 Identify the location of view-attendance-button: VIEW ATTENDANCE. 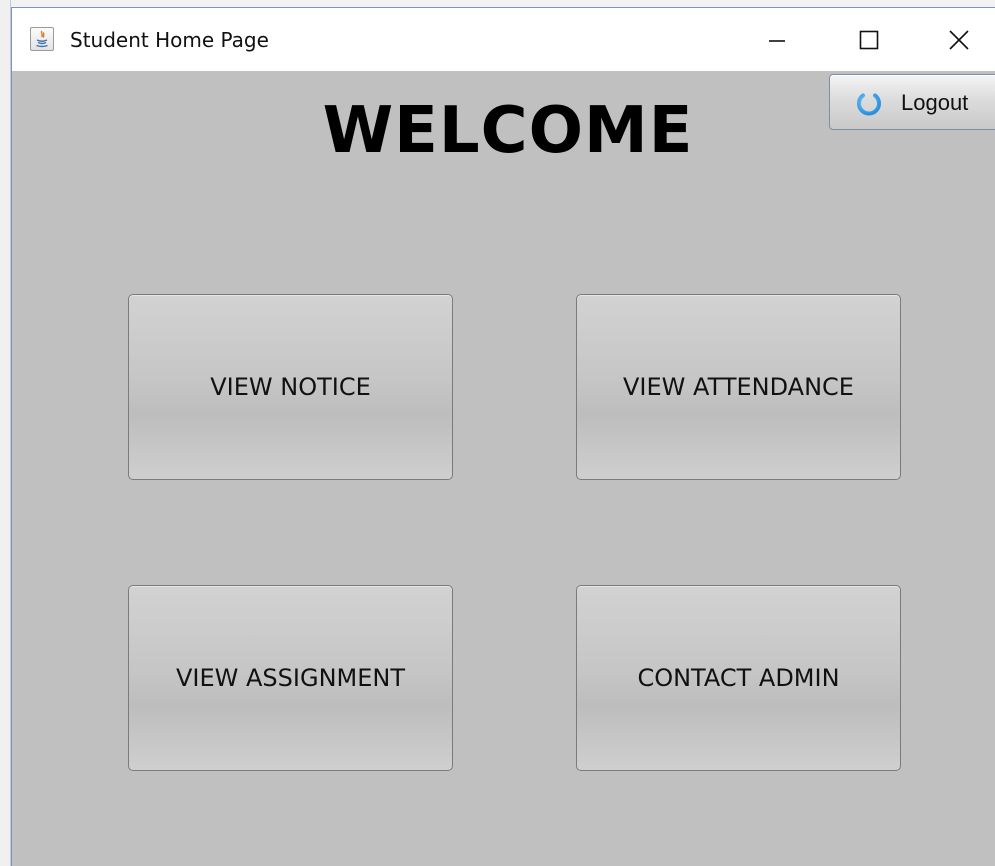
(738, 387).